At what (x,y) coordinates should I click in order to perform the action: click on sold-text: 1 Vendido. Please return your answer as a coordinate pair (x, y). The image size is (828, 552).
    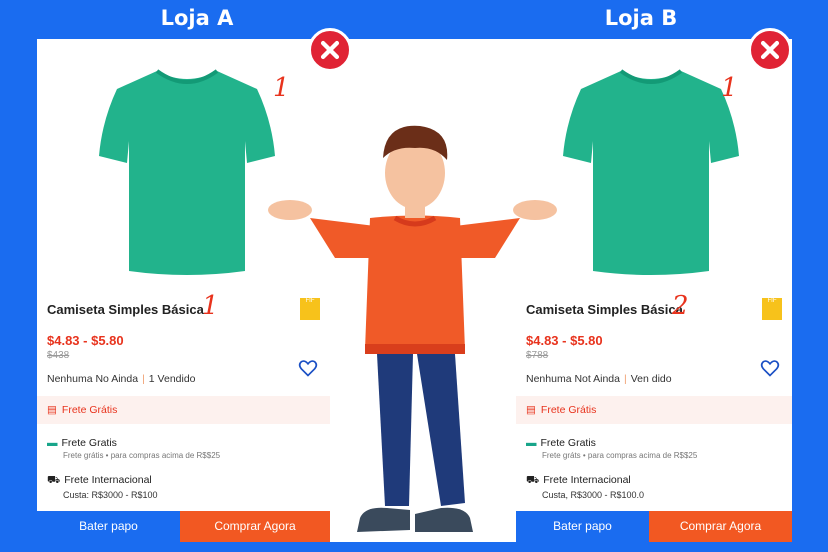
    Looking at the image, I should click on (172, 379).